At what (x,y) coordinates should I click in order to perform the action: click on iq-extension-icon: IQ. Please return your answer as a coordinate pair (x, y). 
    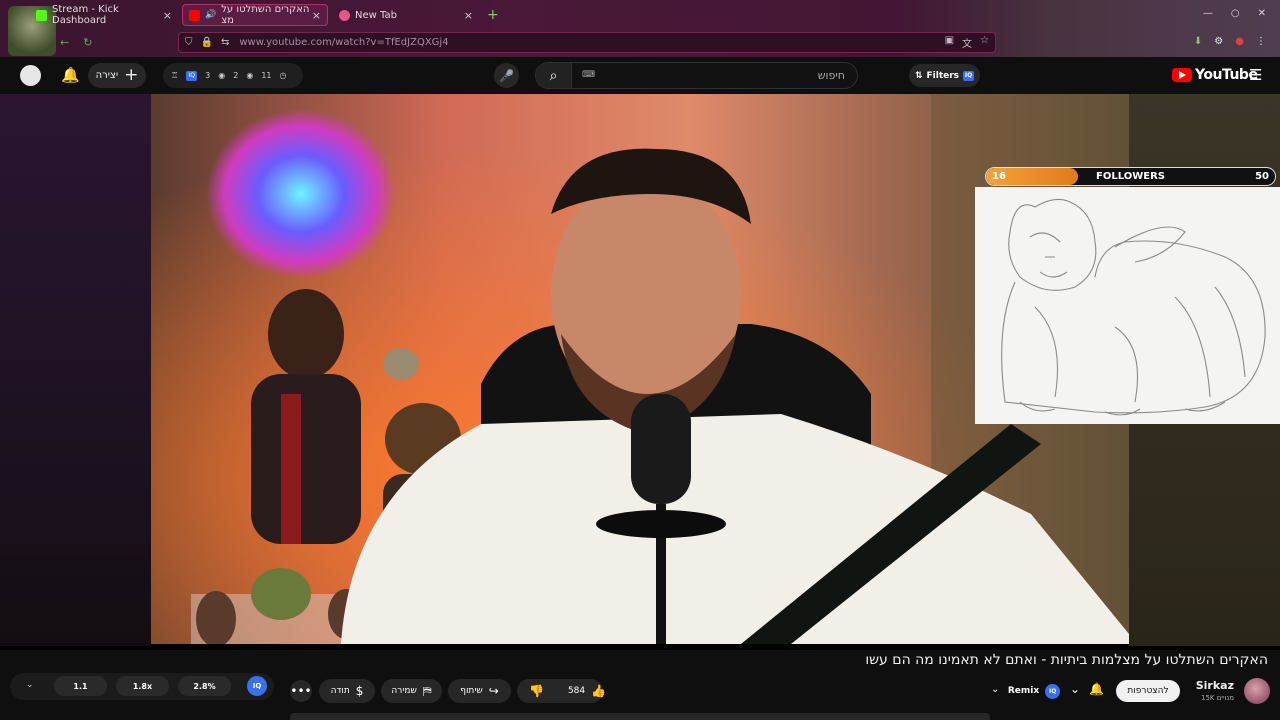
    Looking at the image, I should click on (257, 686).